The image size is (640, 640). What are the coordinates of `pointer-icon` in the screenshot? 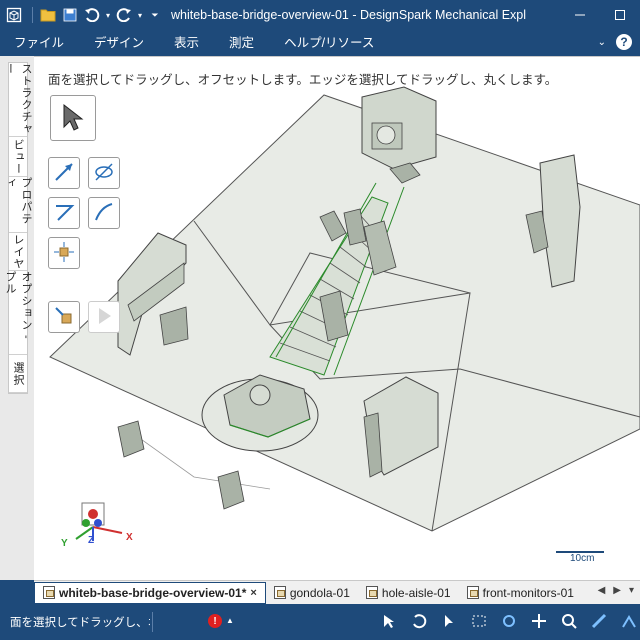 It's located at (449, 621).